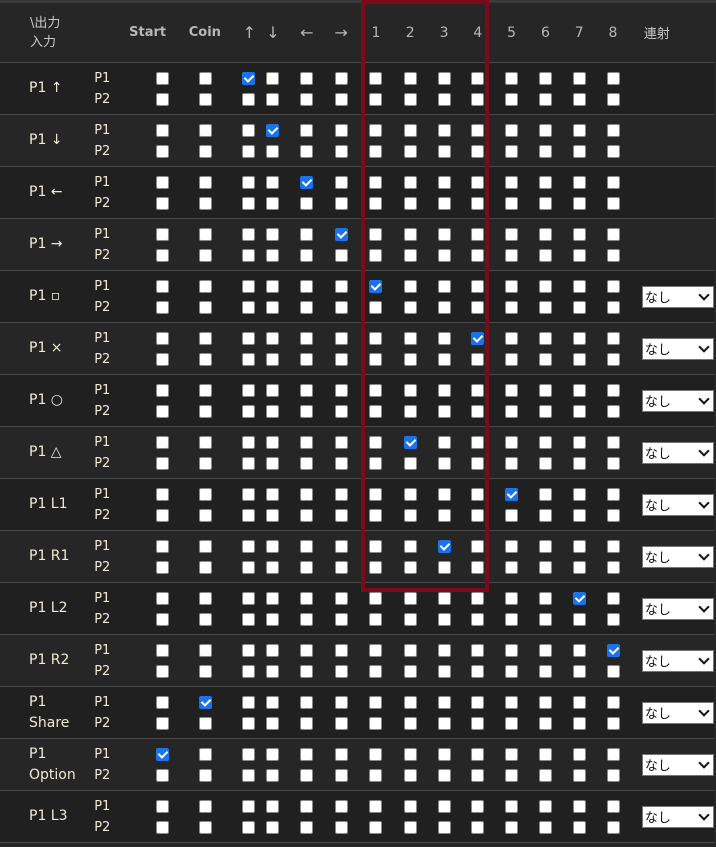 This screenshot has height=847, width=716. I want to click on checkbox-down-p1, so click(273, 234).